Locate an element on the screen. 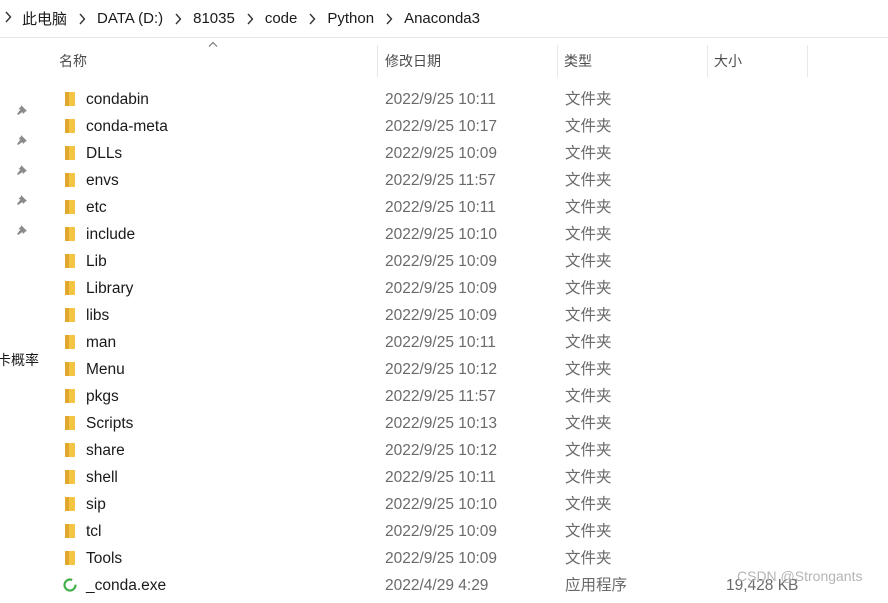 This screenshot has width=888, height=603. column-header-type: 类型 is located at coordinates (636, 61).